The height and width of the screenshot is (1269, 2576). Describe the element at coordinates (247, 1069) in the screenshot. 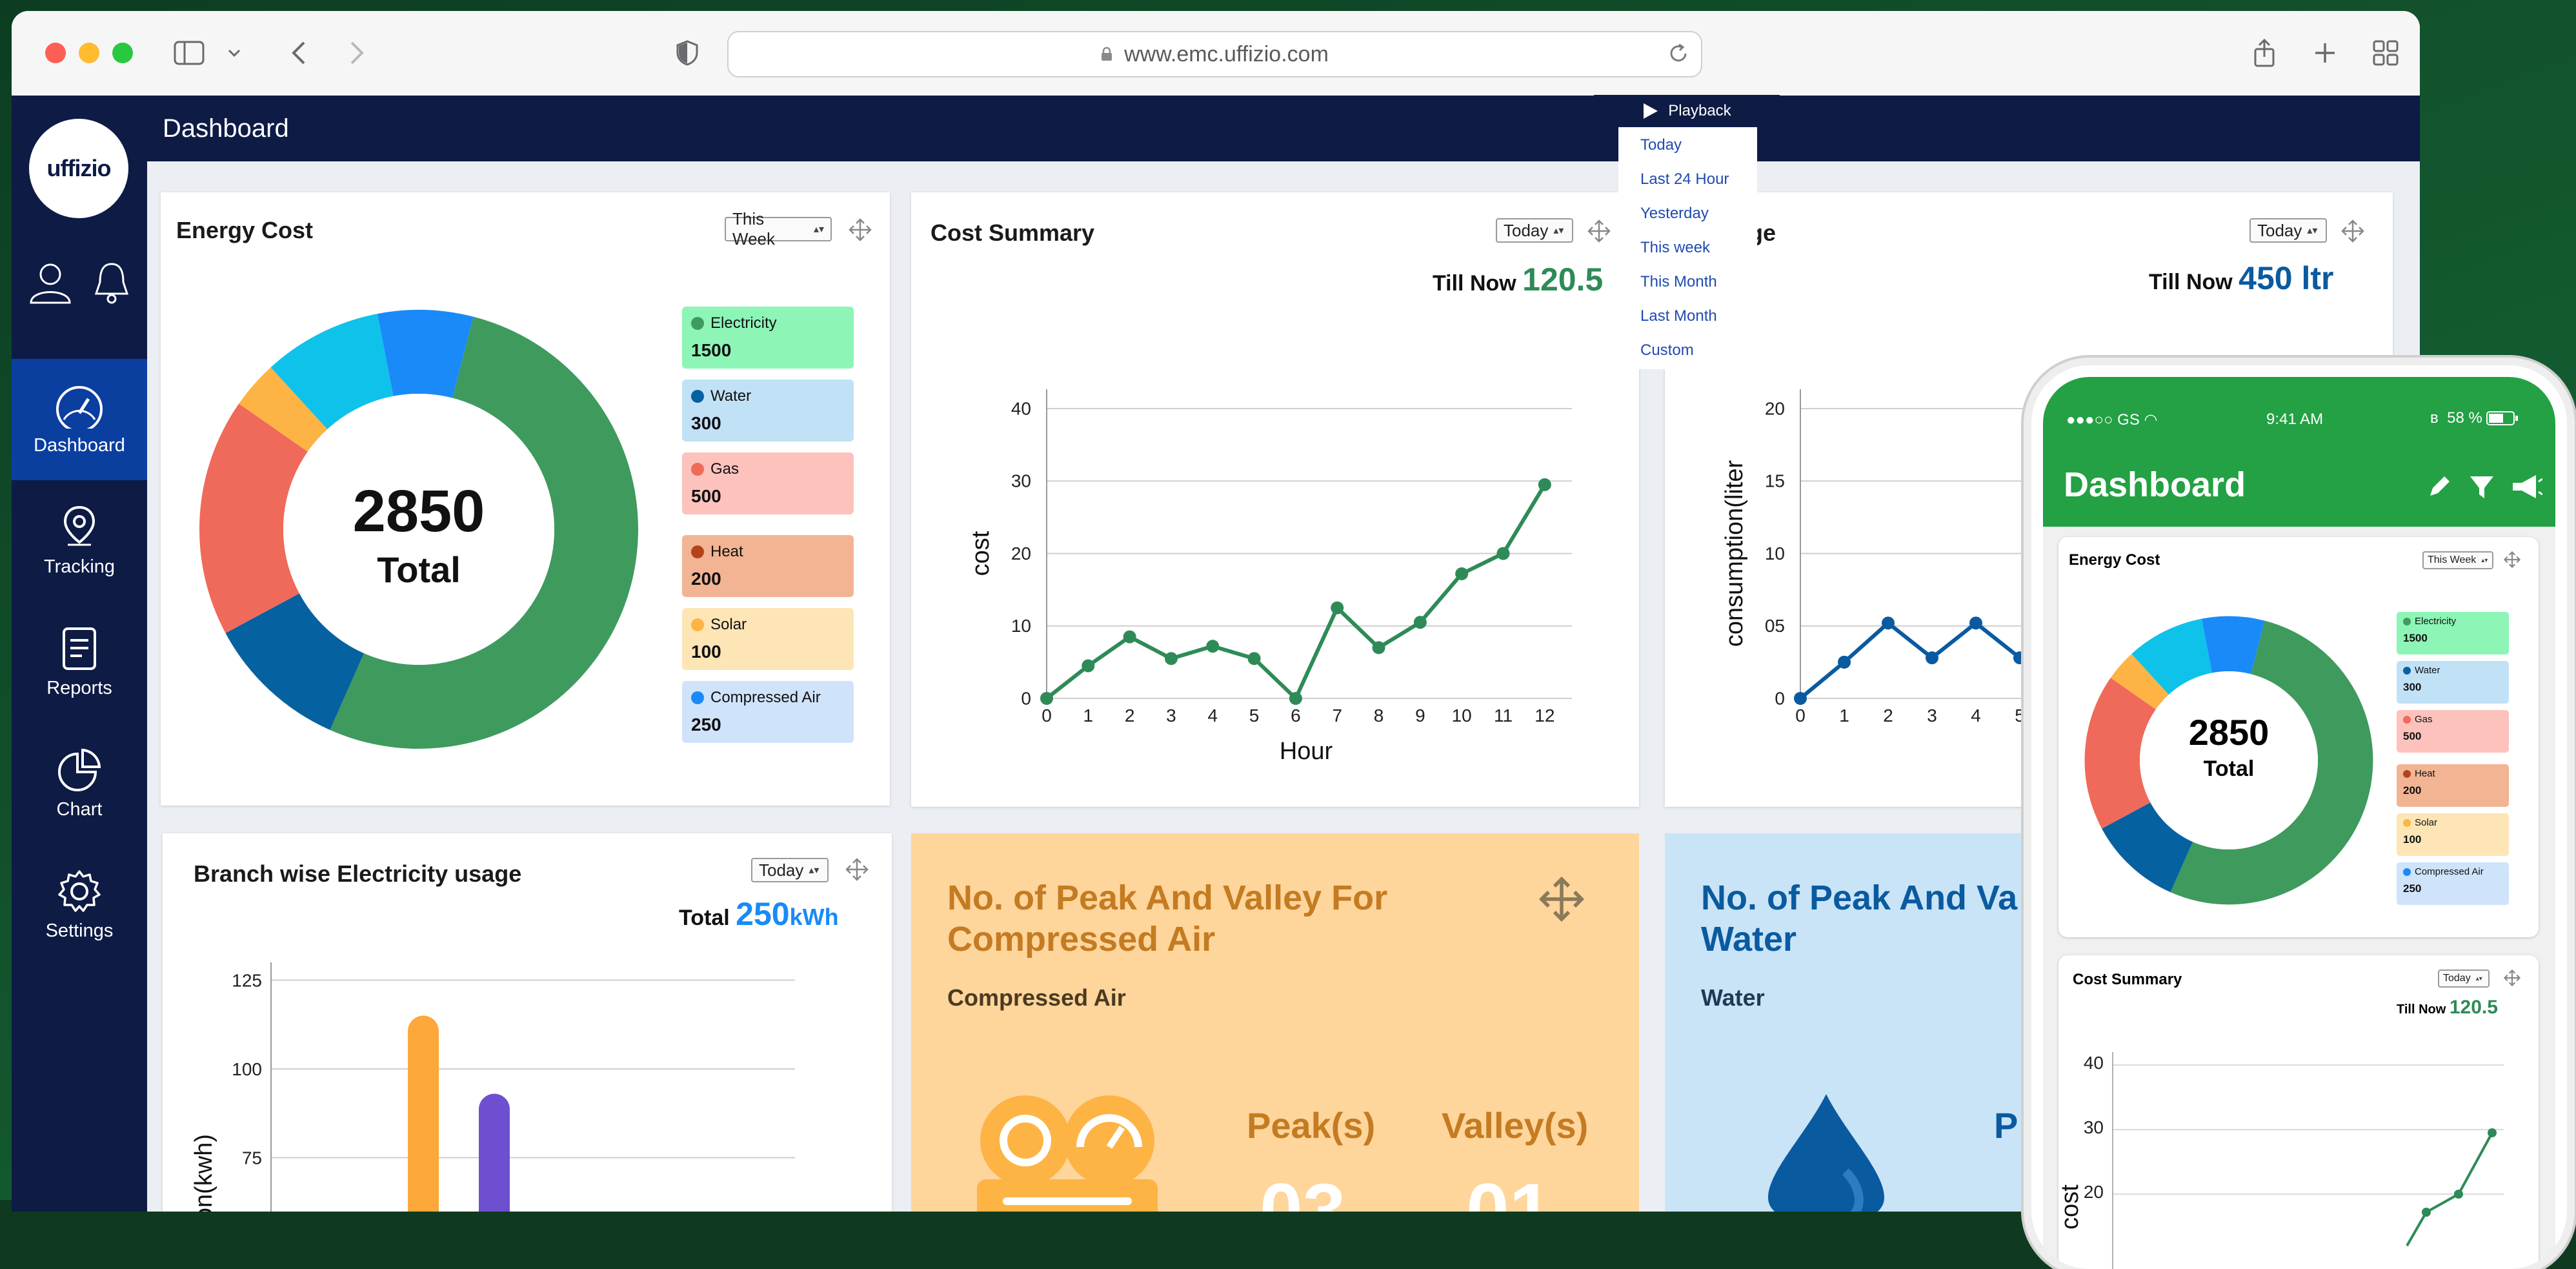

I see `y-tick-label: 100` at that location.